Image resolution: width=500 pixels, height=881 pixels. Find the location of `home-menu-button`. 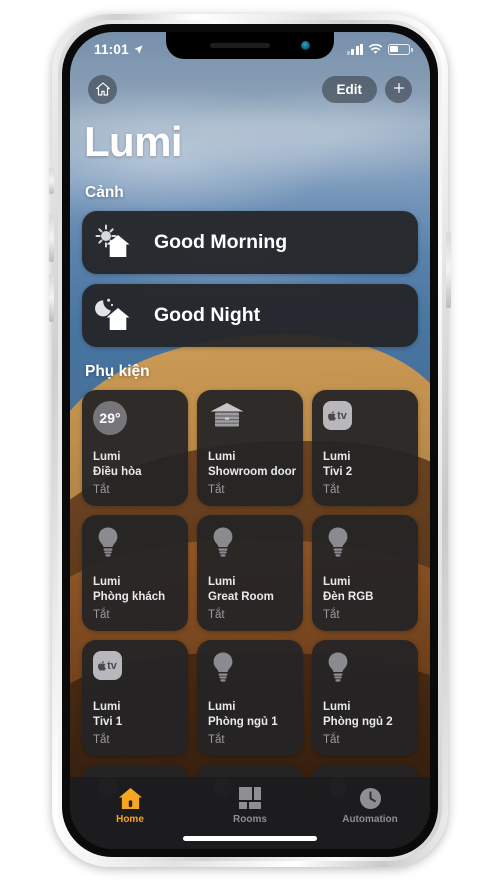

home-menu-button is located at coordinates (102, 89).